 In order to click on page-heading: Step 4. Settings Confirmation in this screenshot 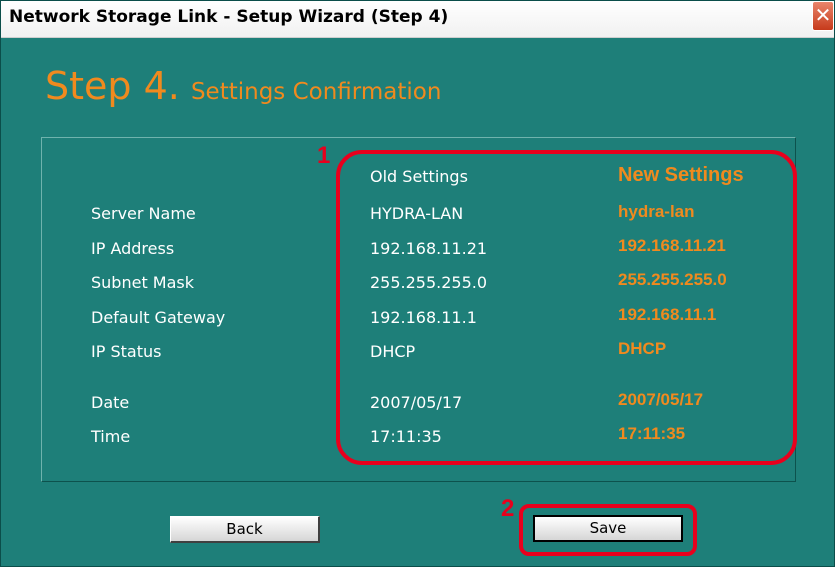, I will do `click(243, 86)`.